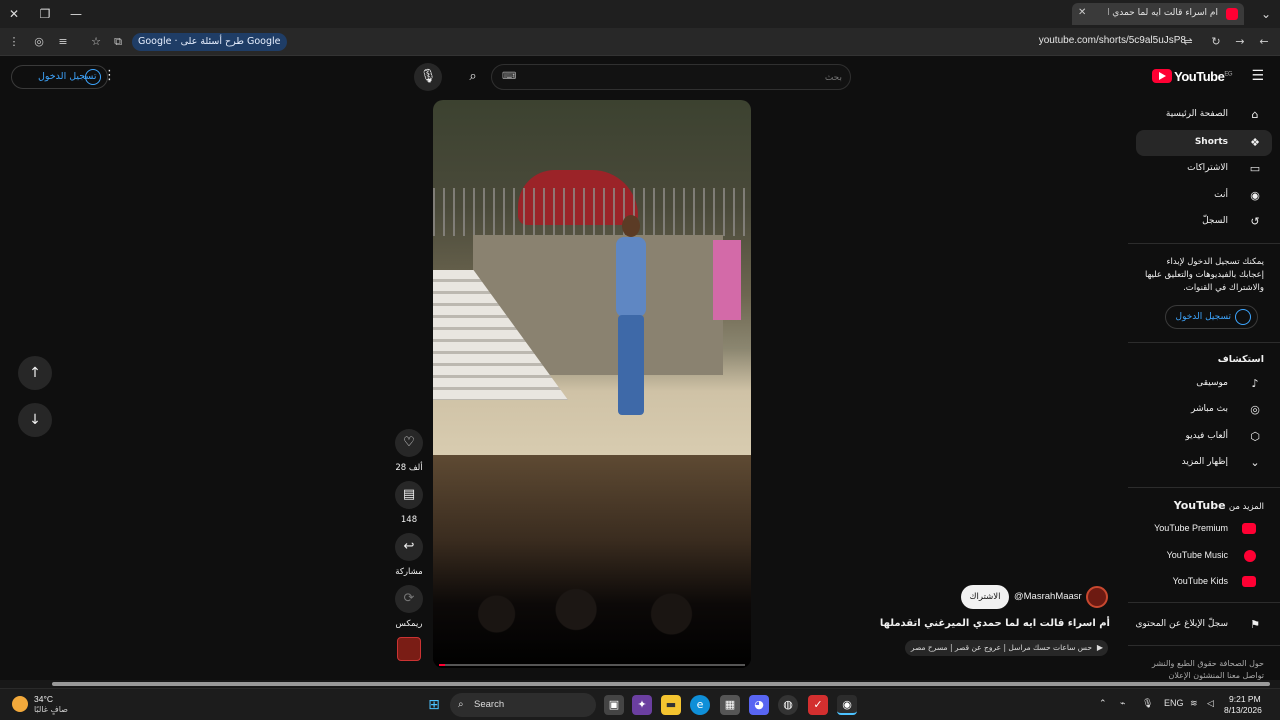 This screenshot has height=720, width=1280. Describe the element at coordinates (759, 705) in the screenshot. I see `discord-icon: ◕` at that location.